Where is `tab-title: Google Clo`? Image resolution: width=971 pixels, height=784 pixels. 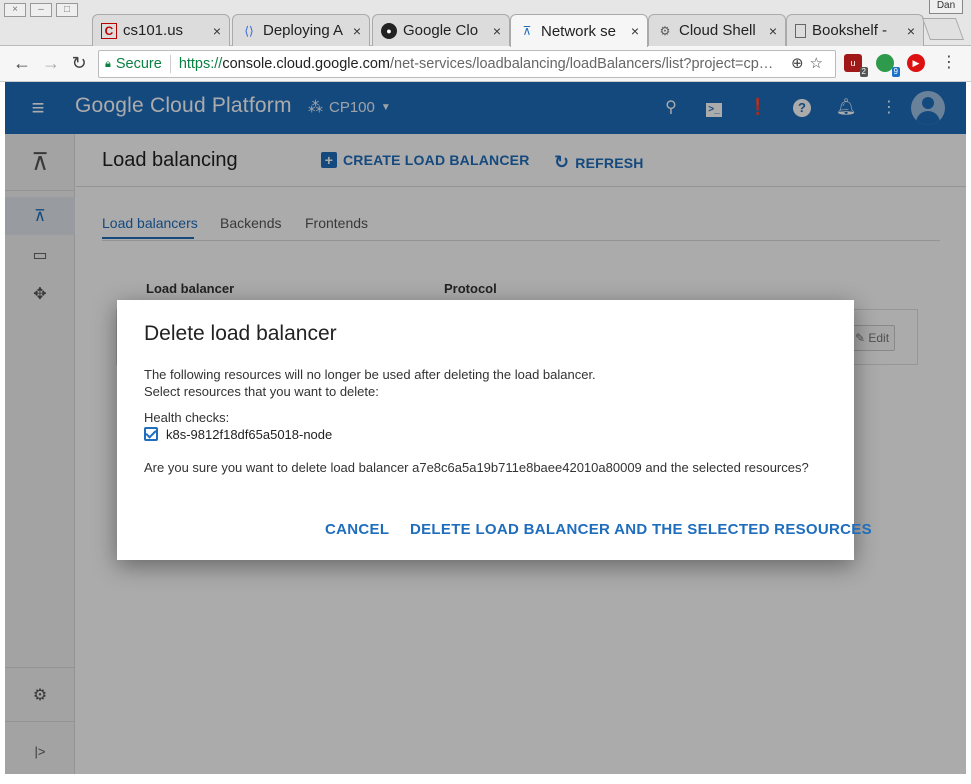
tab-title: Google Clo is located at coordinates (441, 30).